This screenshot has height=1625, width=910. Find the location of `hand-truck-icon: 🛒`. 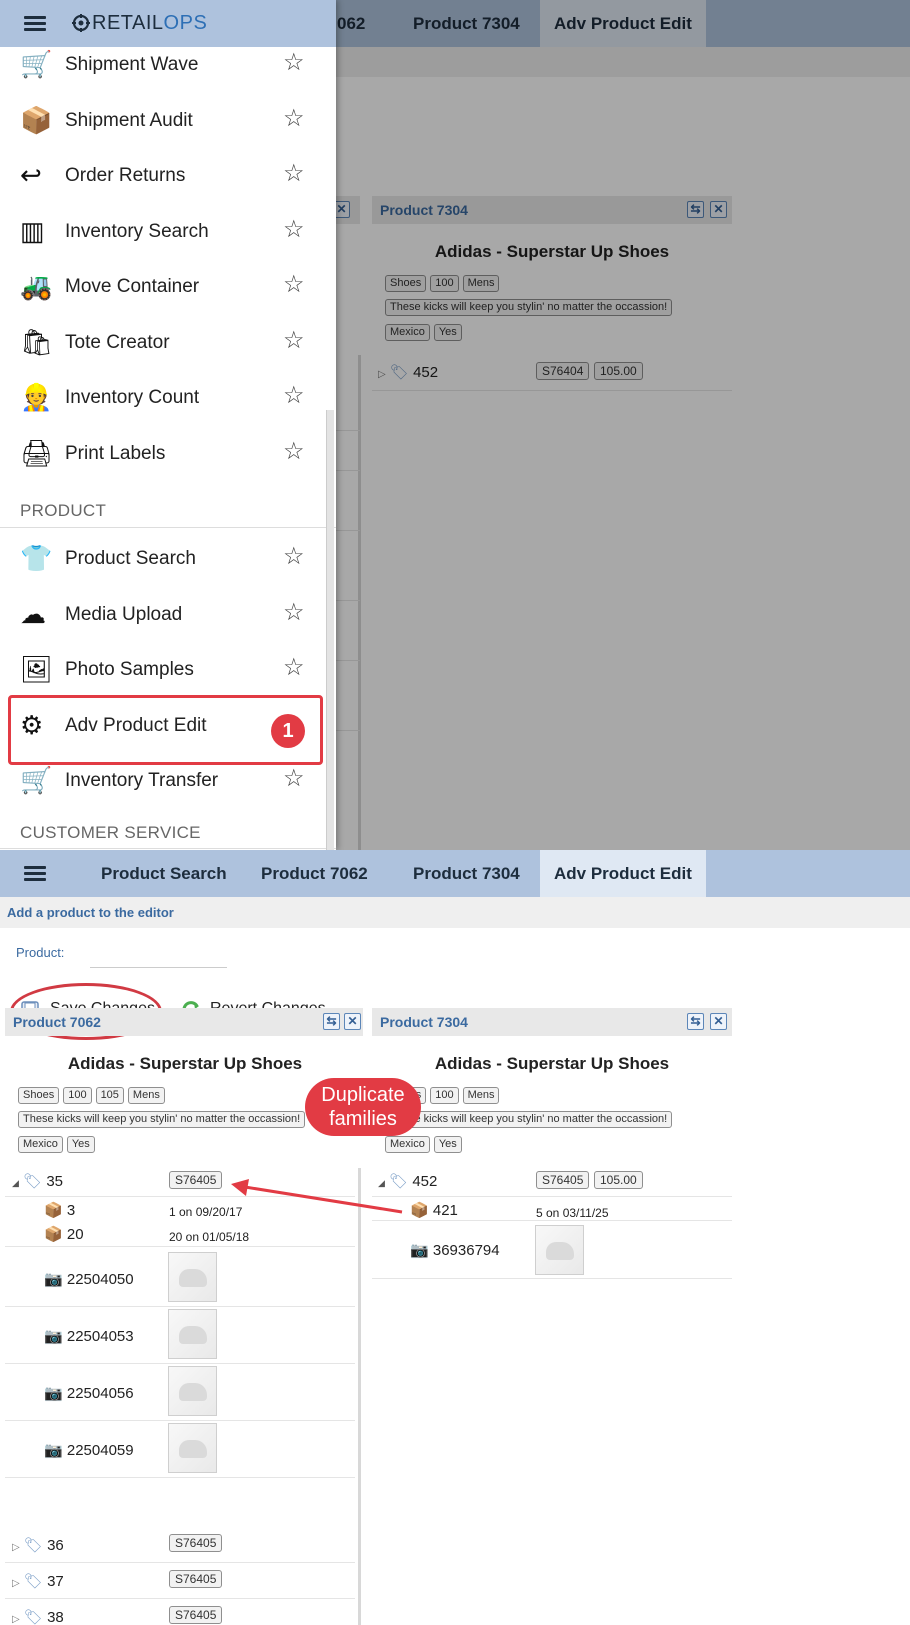

hand-truck-icon: 🛒 is located at coordinates (36, 64).